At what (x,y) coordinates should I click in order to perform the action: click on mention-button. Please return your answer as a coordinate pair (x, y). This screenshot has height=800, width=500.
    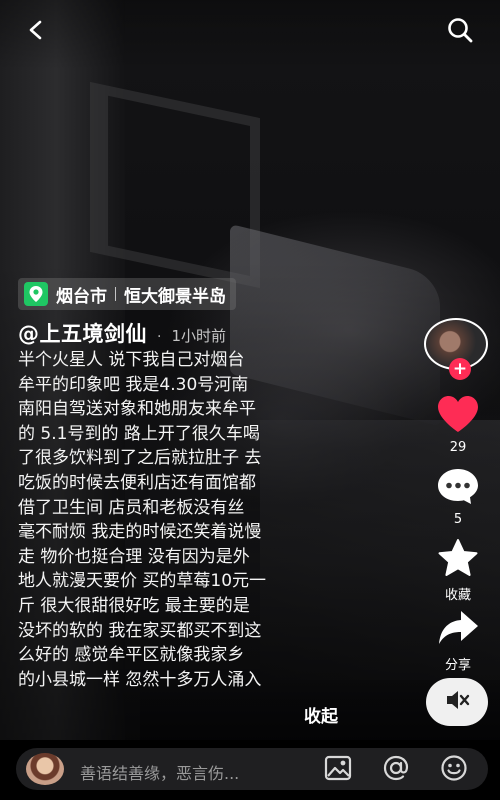
    Looking at the image, I should click on (396, 770).